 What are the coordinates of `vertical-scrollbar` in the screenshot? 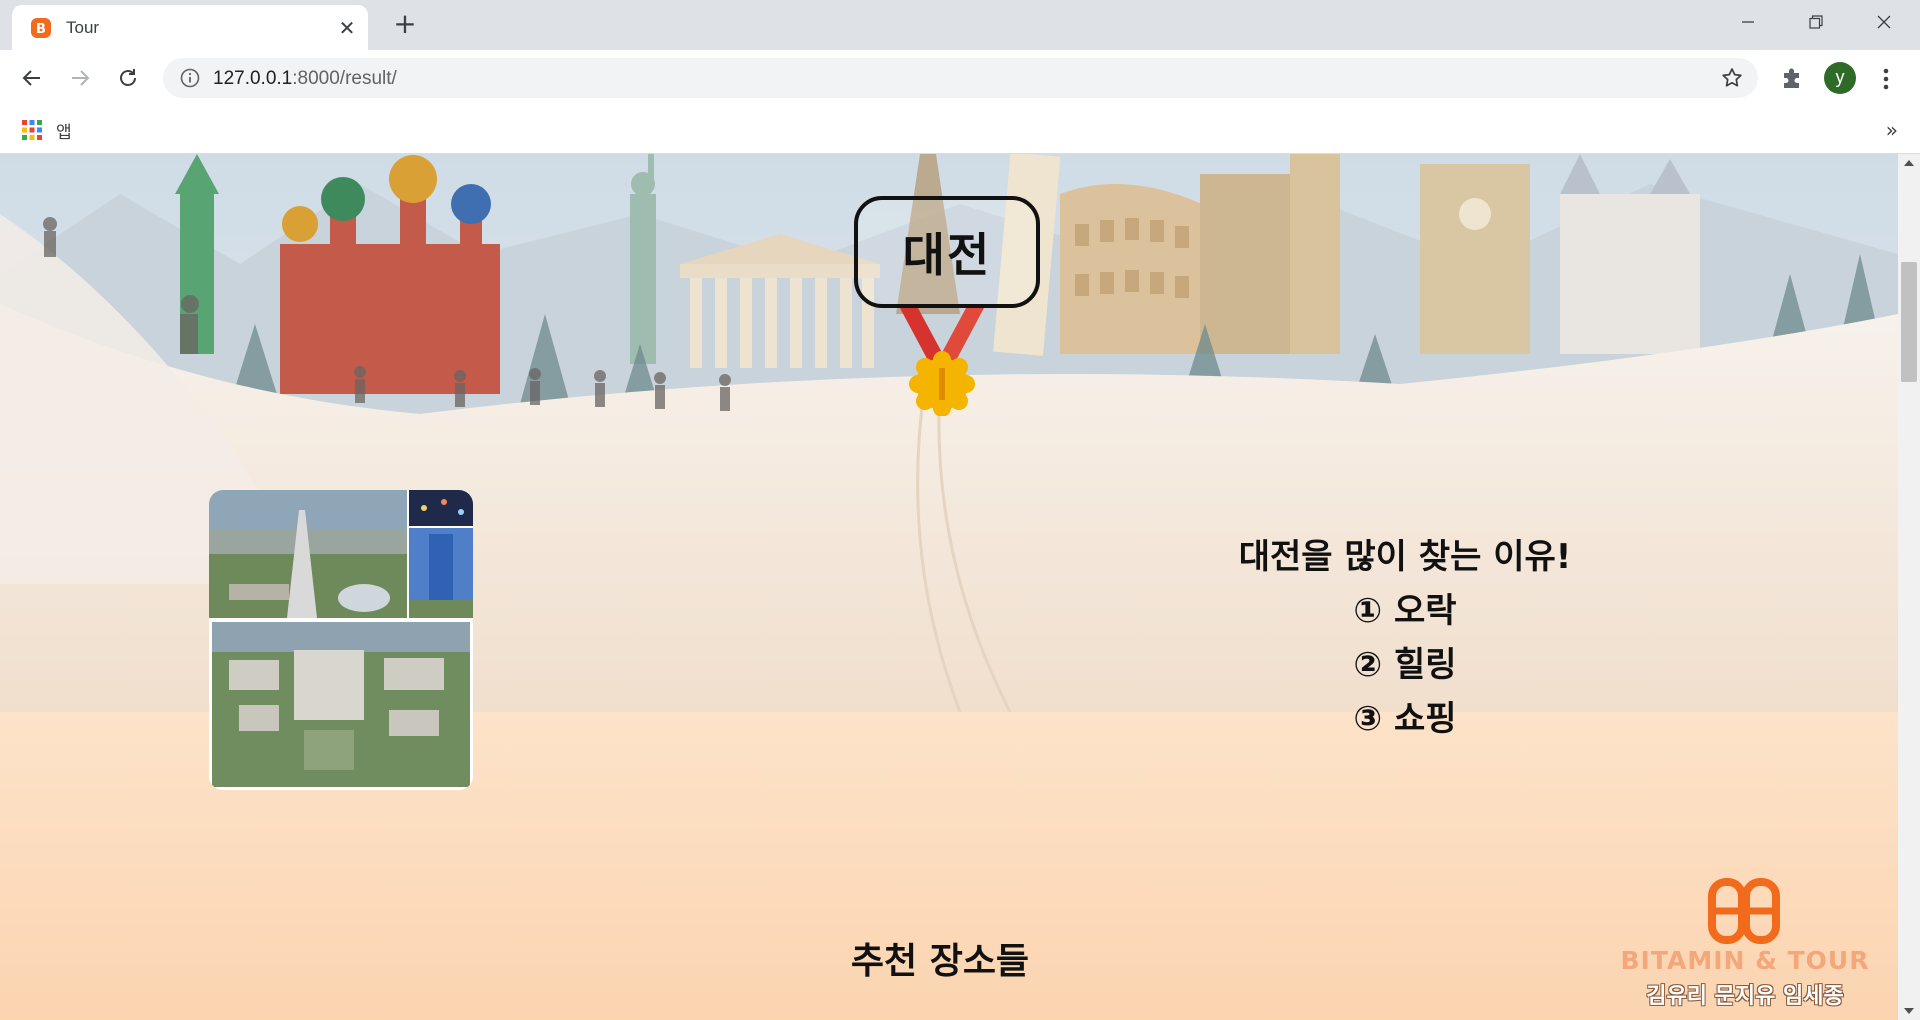 It's located at (1909, 587).